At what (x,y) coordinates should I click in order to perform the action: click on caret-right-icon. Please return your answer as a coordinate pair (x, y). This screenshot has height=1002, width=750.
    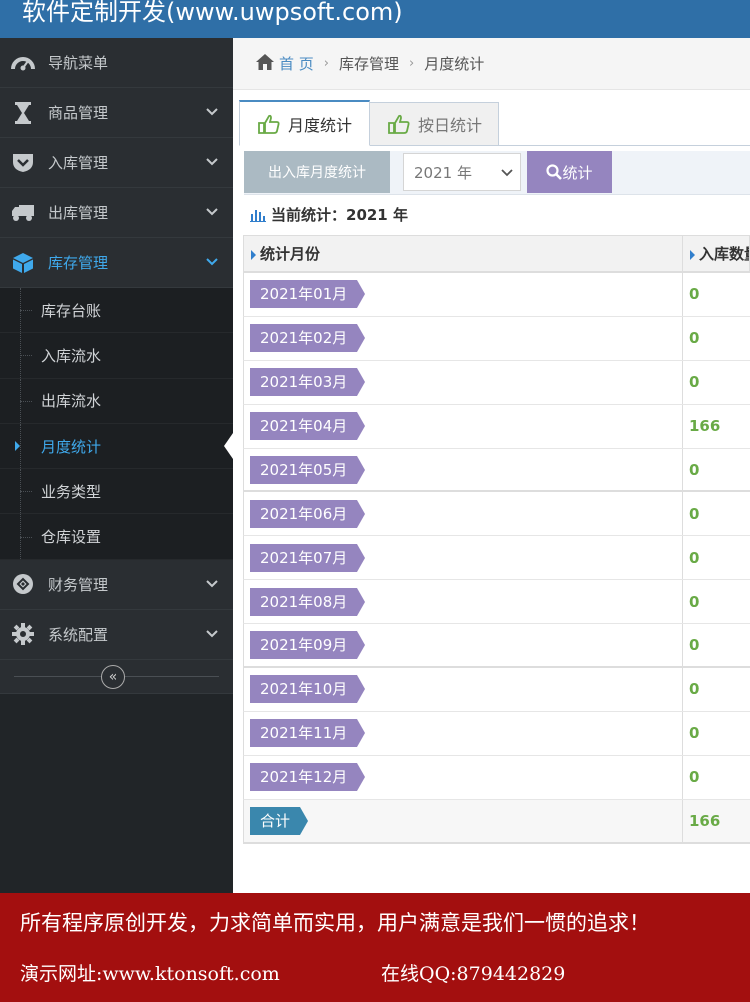
    Looking at the image, I should click on (17, 445).